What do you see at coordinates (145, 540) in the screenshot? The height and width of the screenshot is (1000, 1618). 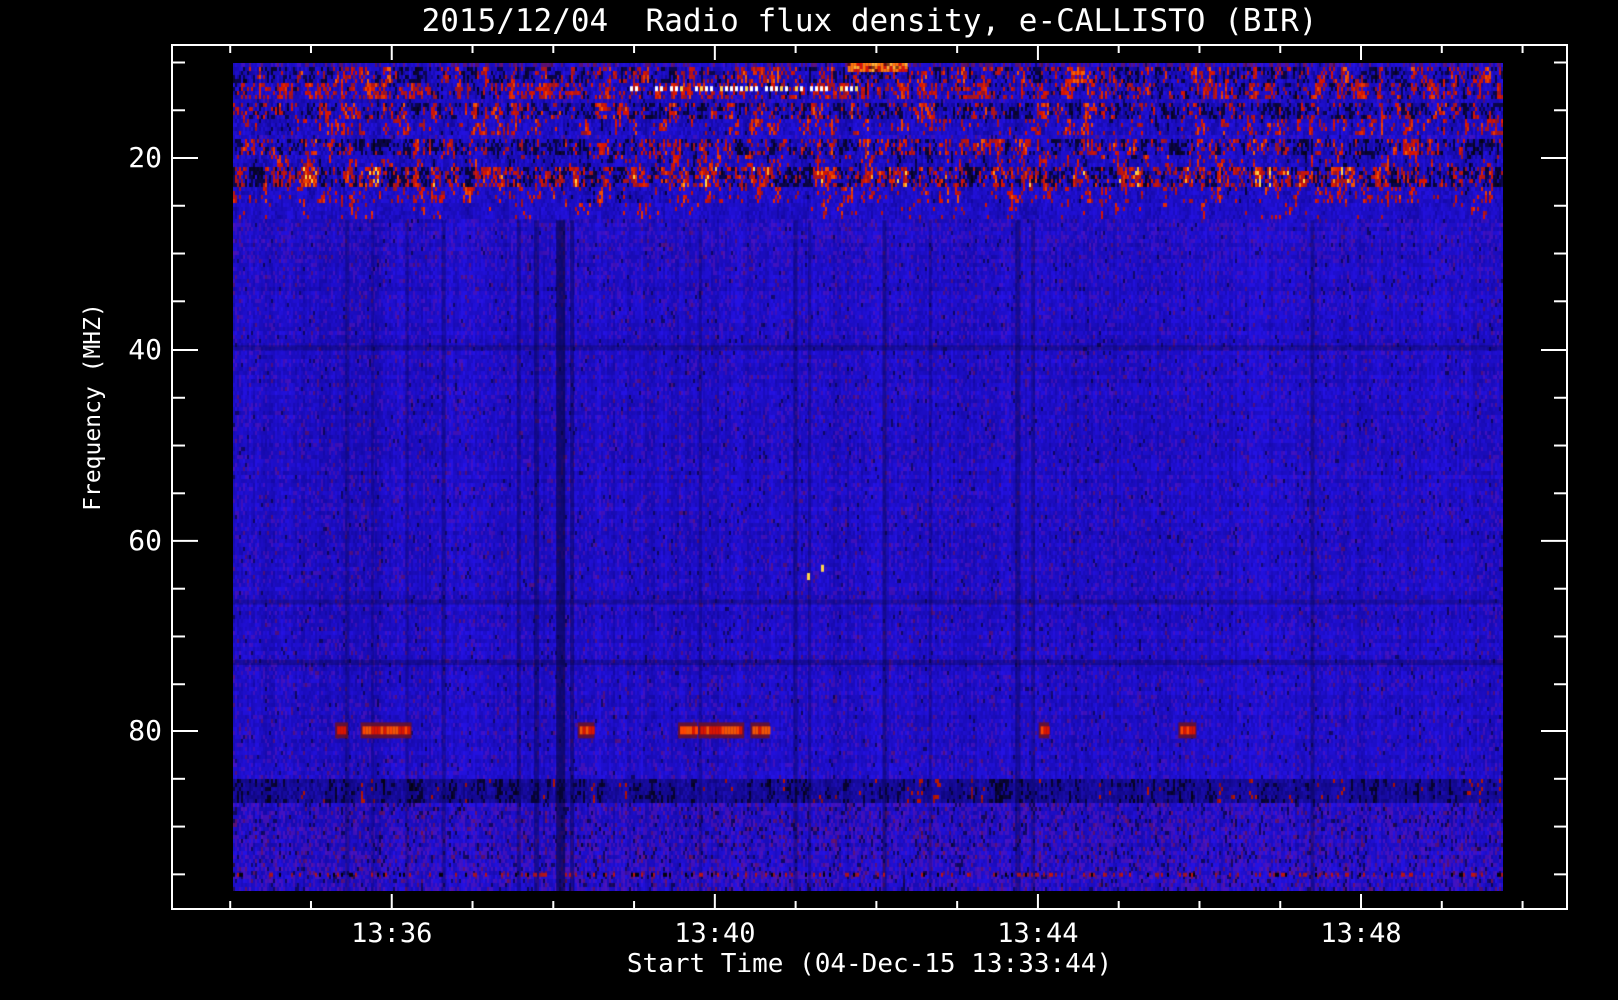 I see `y-tick-label: 60` at bounding box center [145, 540].